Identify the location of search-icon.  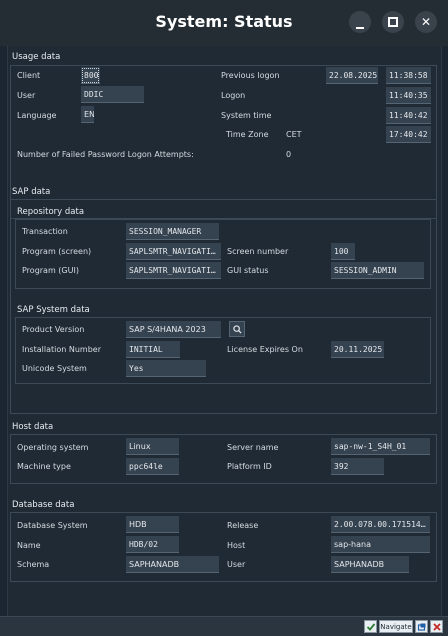
(237, 329).